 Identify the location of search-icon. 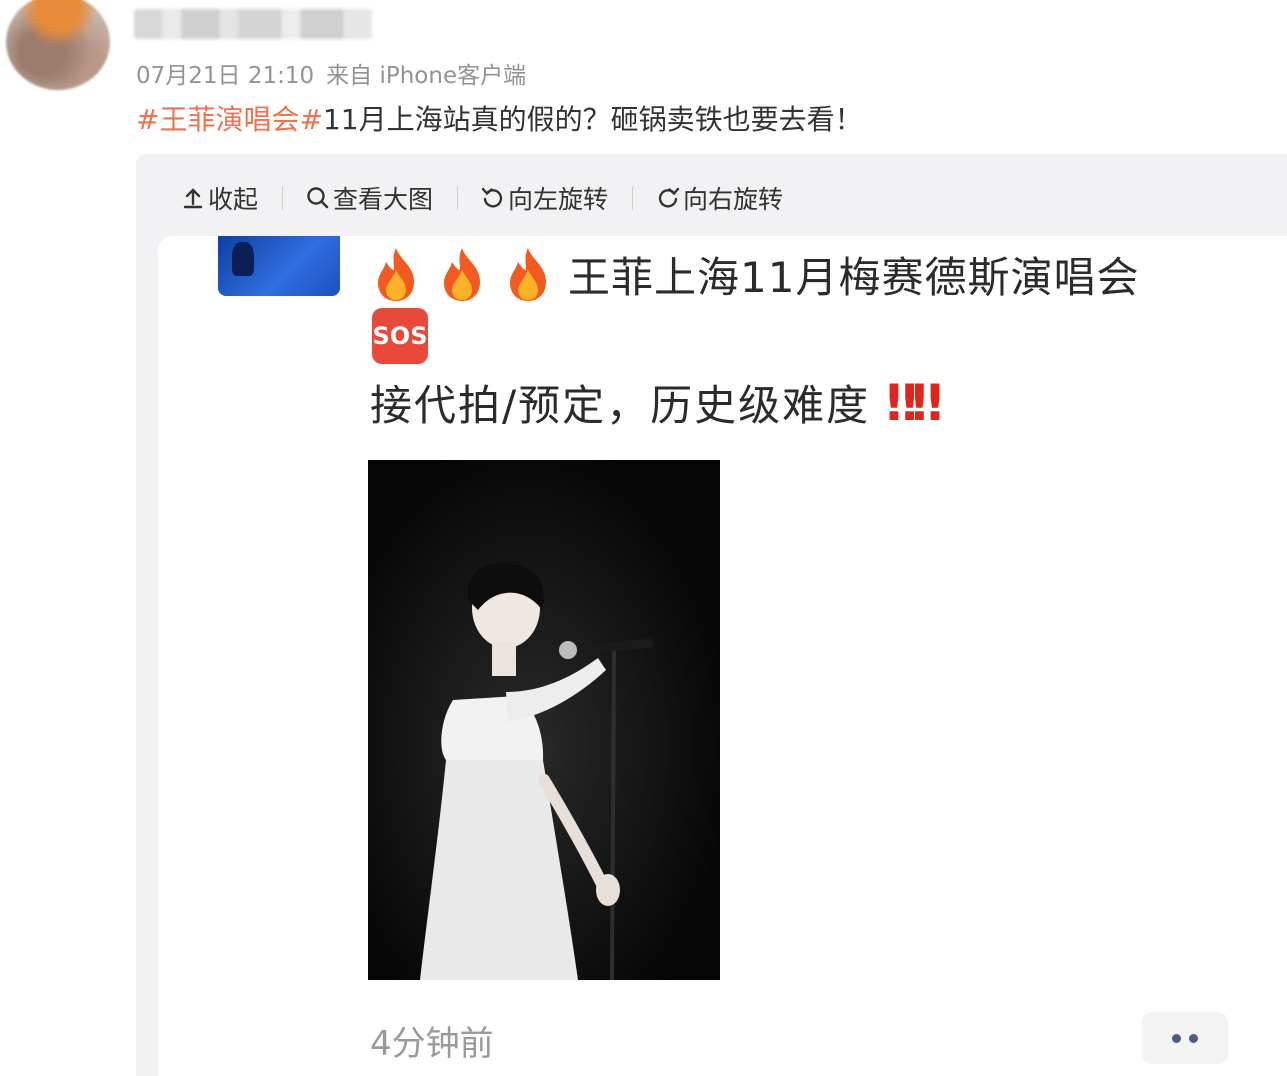
(318, 198).